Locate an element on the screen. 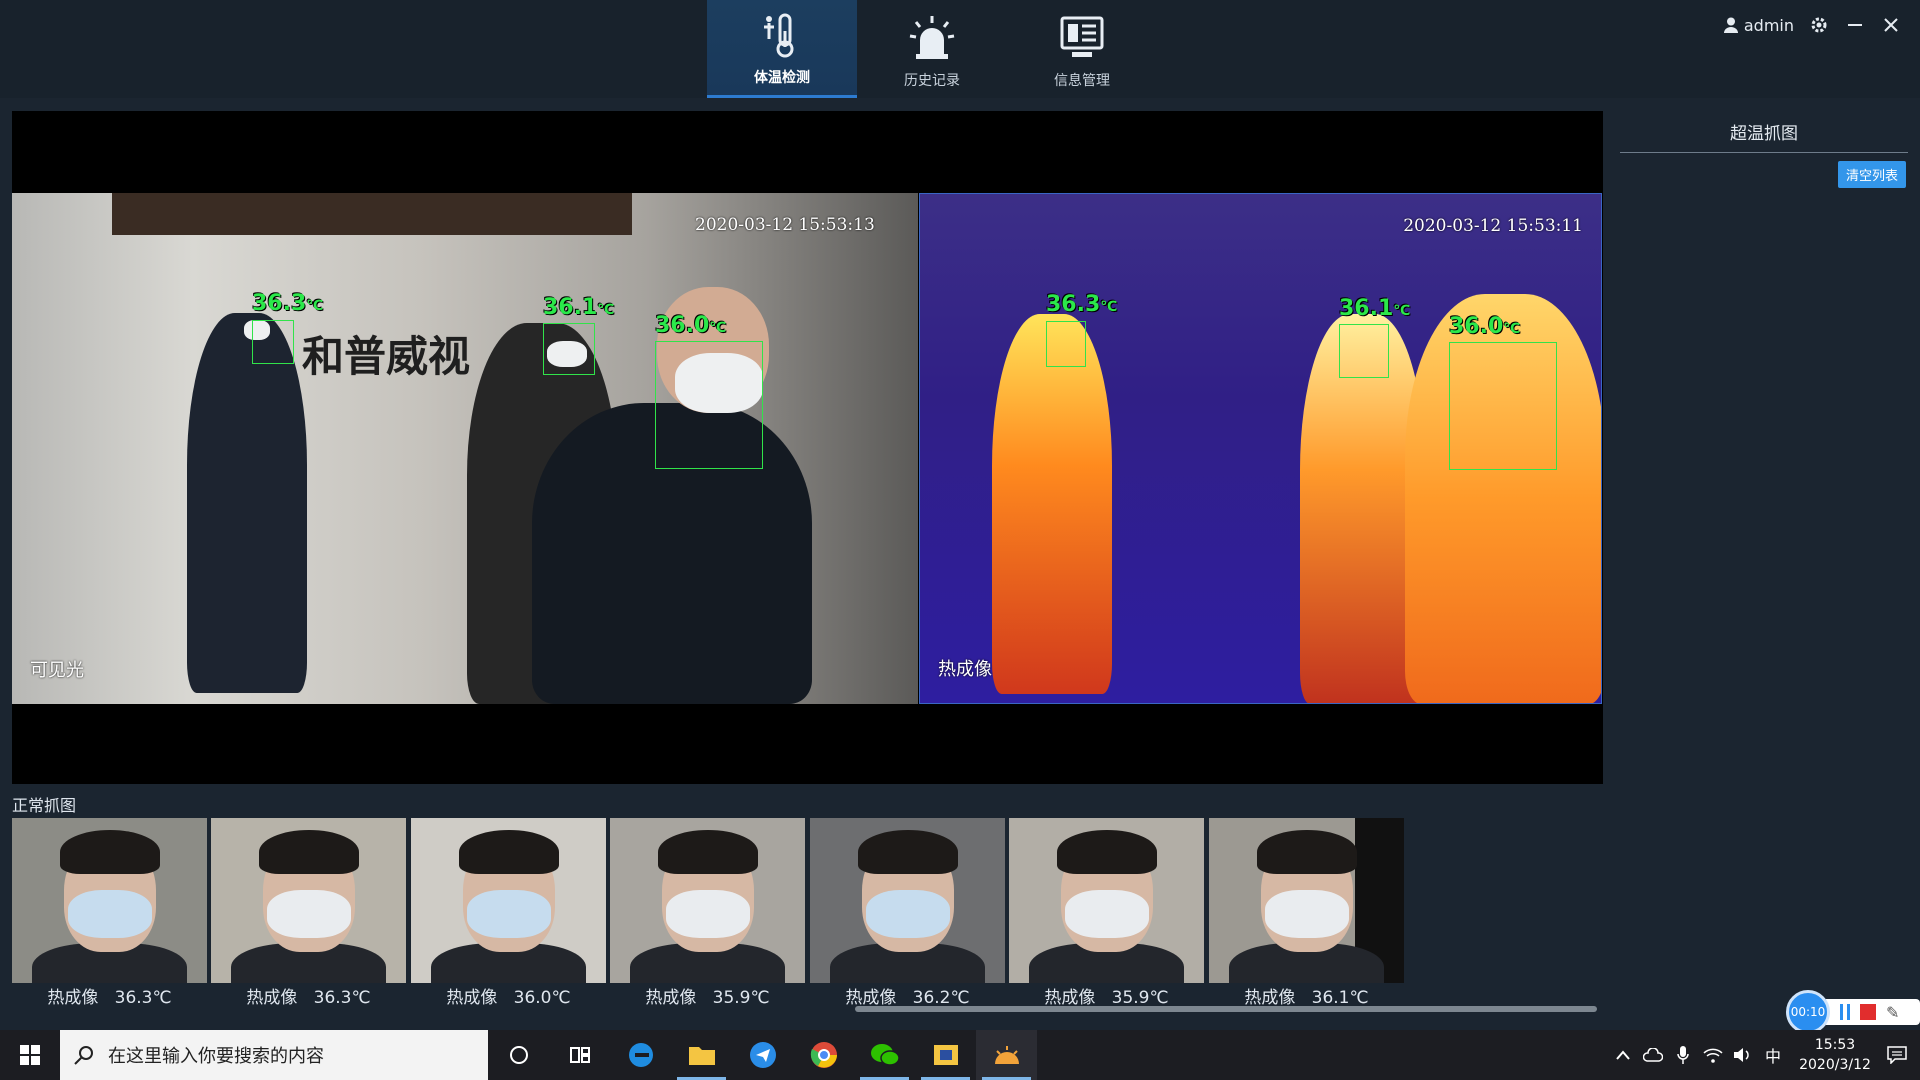 Image resolution: width=1920 pixels, height=1080 pixels. tab-info-management: 信息管理 is located at coordinates (1082, 49).